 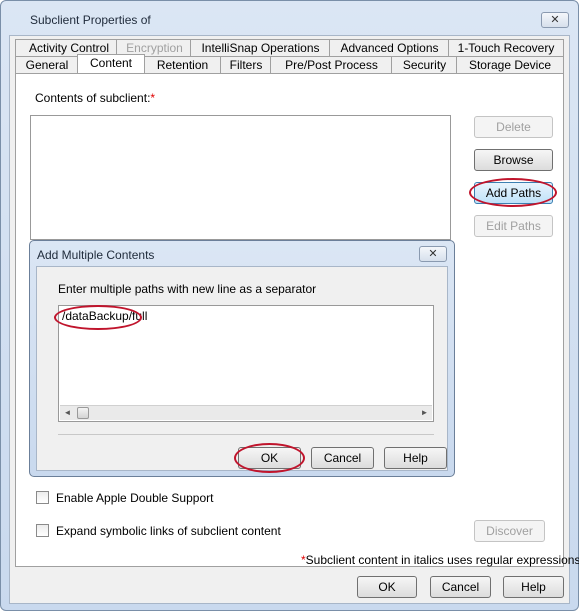 What do you see at coordinates (96, 255) in the screenshot?
I see `dialog-title: Add Multiple Contents` at bounding box center [96, 255].